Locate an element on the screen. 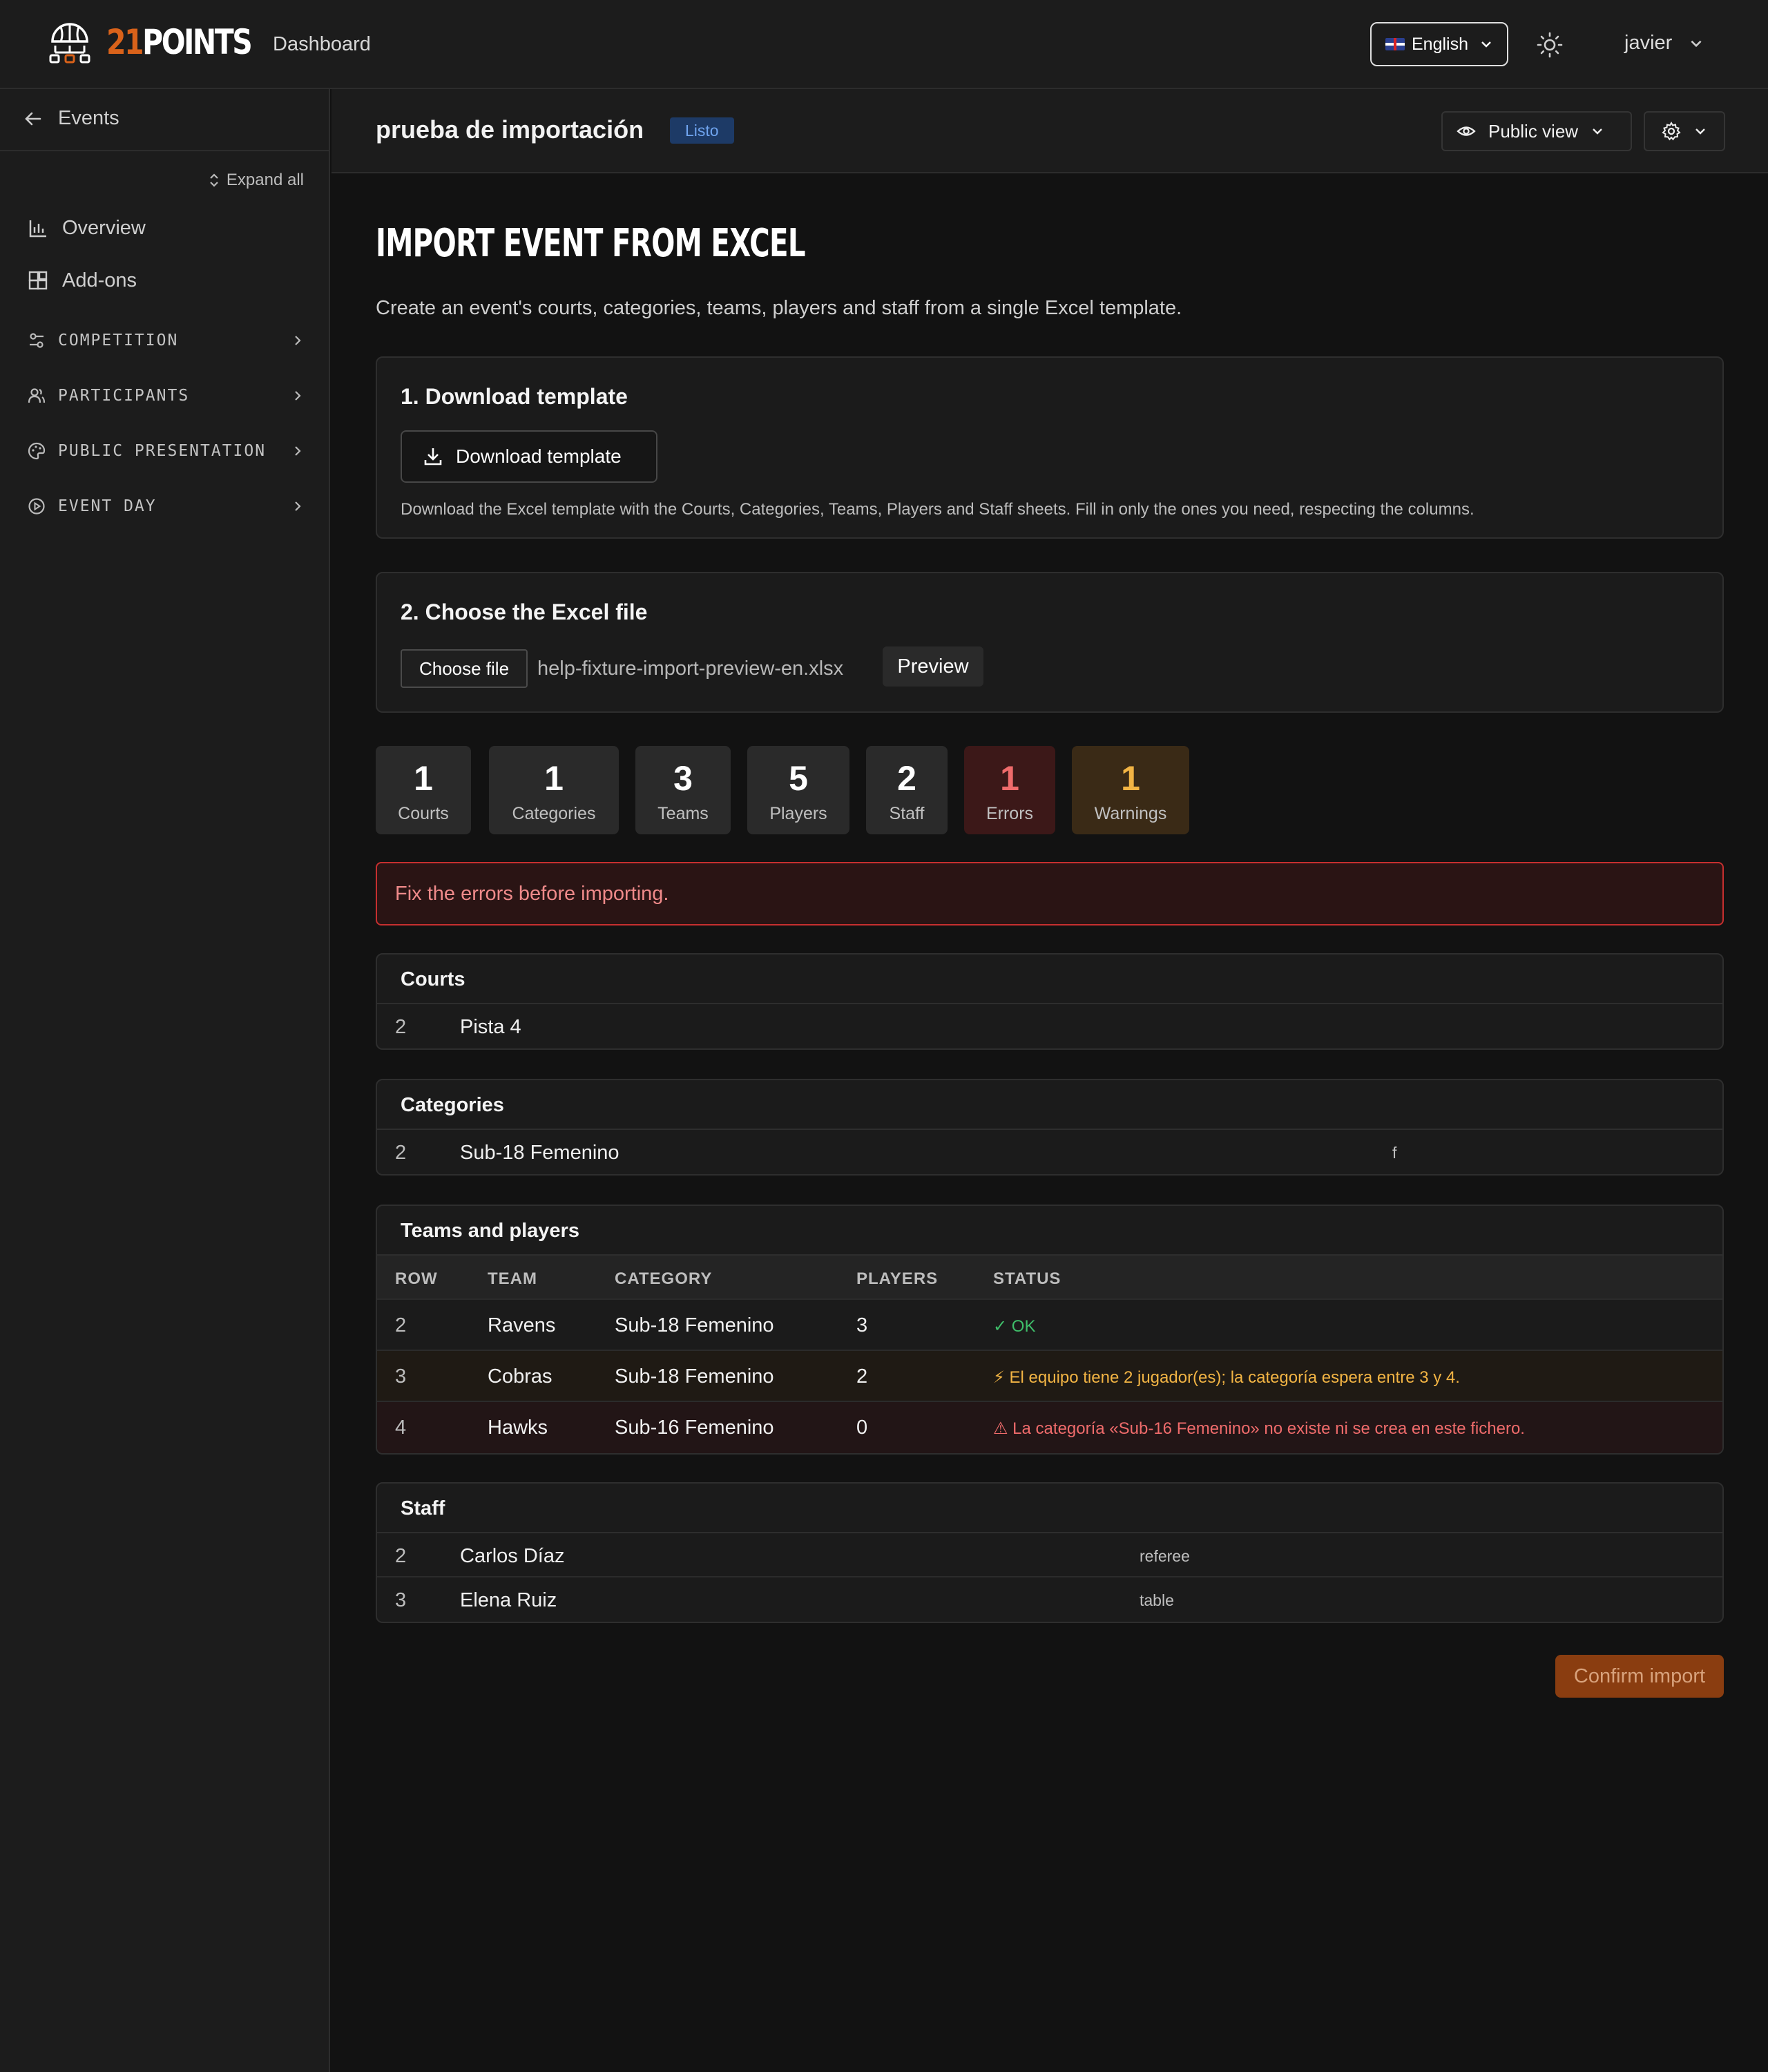  sidebar-group-competition: COMPETITION is located at coordinates (166, 340).